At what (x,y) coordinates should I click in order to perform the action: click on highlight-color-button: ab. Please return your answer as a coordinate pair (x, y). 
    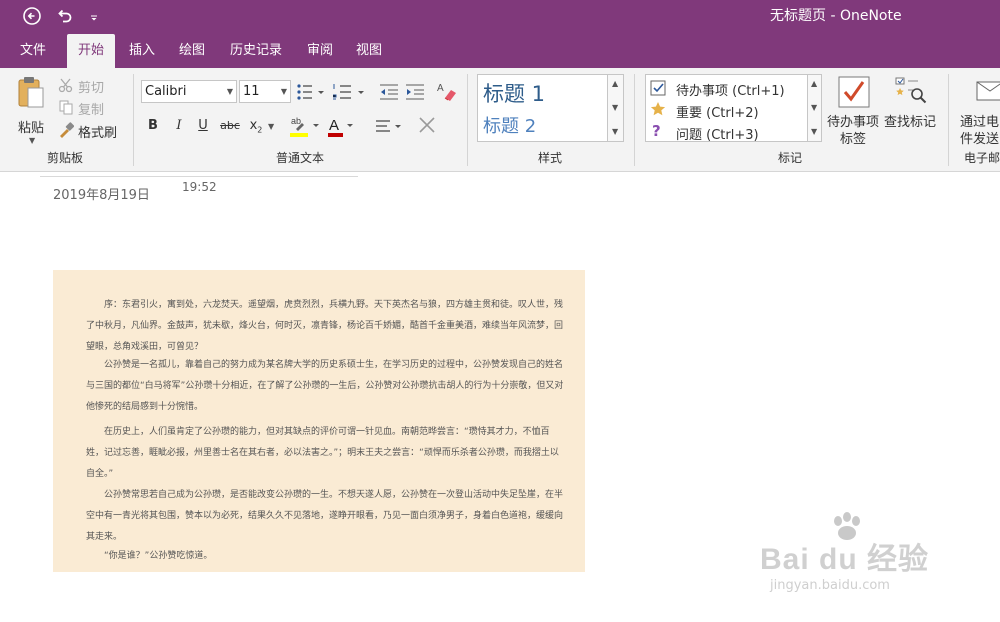
    Looking at the image, I should click on (305, 126).